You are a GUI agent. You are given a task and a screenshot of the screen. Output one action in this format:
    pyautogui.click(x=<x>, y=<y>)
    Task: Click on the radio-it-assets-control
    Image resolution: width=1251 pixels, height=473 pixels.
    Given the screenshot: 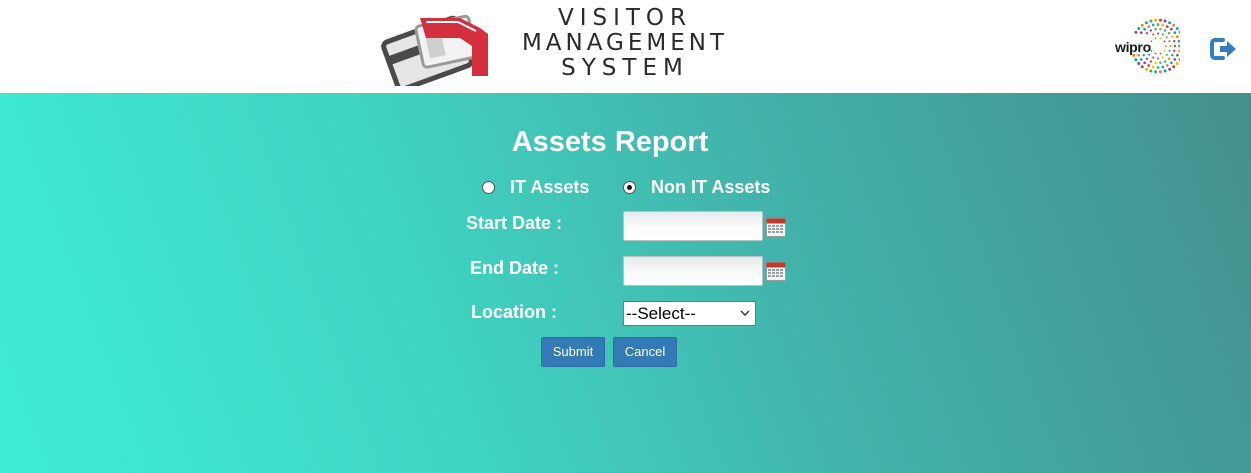 What is the action you would take?
    pyautogui.click(x=488, y=187)
    